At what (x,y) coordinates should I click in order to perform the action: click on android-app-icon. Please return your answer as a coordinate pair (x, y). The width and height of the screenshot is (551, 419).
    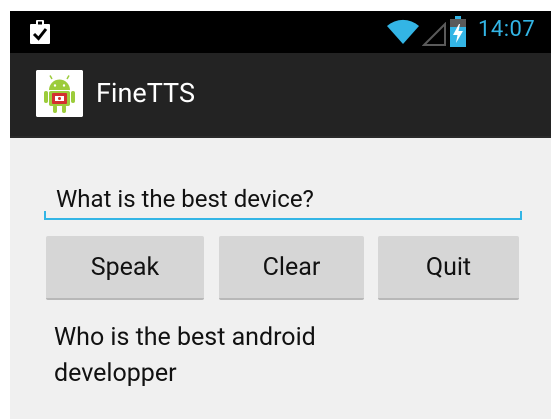
    Looking at the image, I should click on (59, 93).